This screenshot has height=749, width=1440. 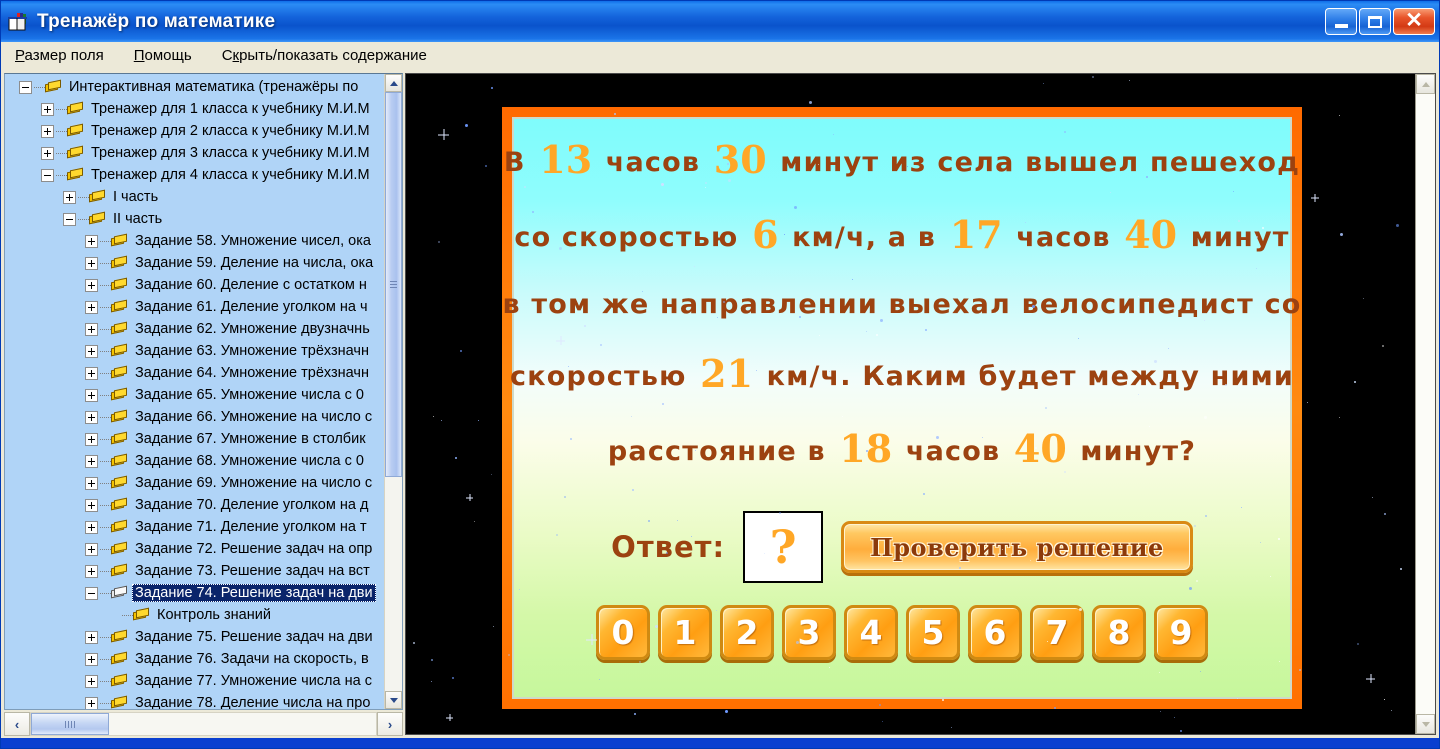 What do you see at coordinates (995, 632) in the screenshot?
I see `numpad-key-6: 6` at bounding box center [995, 632].